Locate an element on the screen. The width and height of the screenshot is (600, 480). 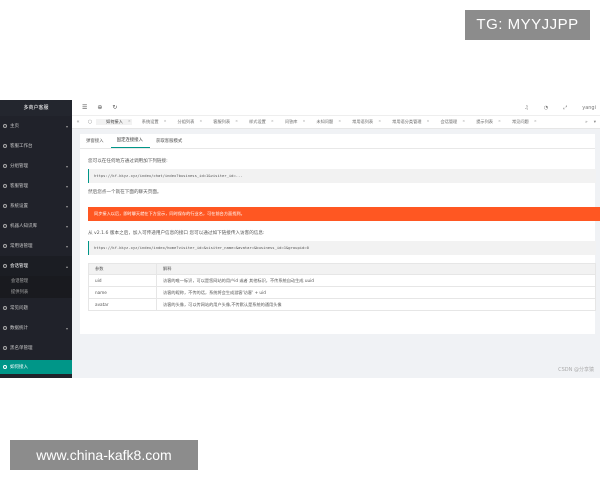
subtab-1: 固定连接接入 is located at coordinates (130, 142).